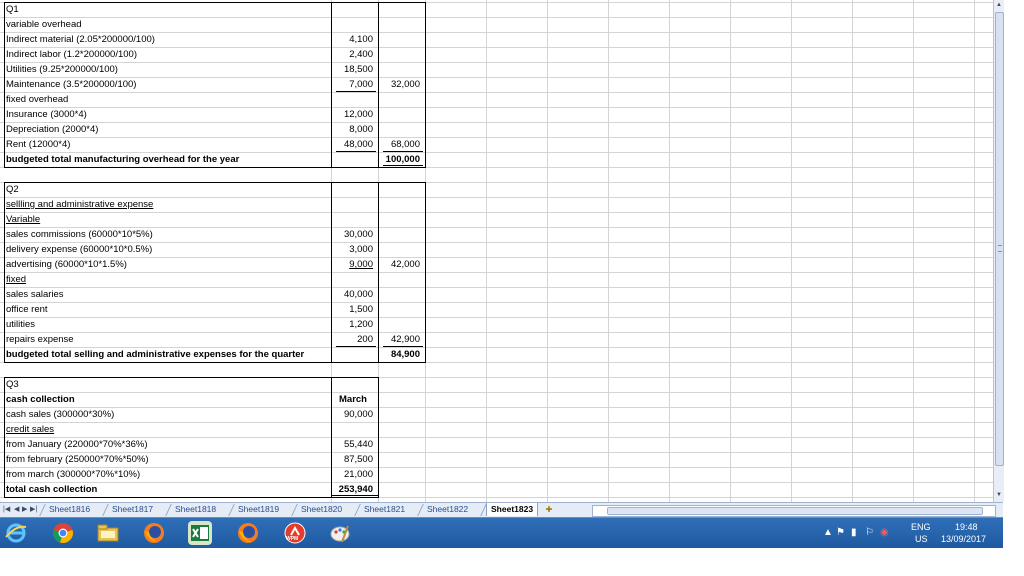 The image size is (1024, 576). What do you see at coordinates (168, 489) in the screenshot?
I see `q3-total-label: total cash collection` at bounding box center [168, 489].